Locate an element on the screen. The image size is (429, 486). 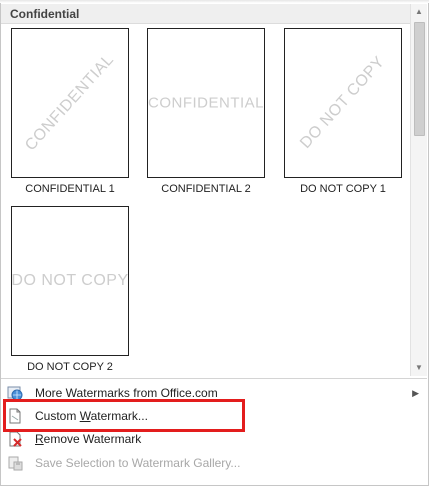
highlight-annotation-box is located at coordinates (124, 415).